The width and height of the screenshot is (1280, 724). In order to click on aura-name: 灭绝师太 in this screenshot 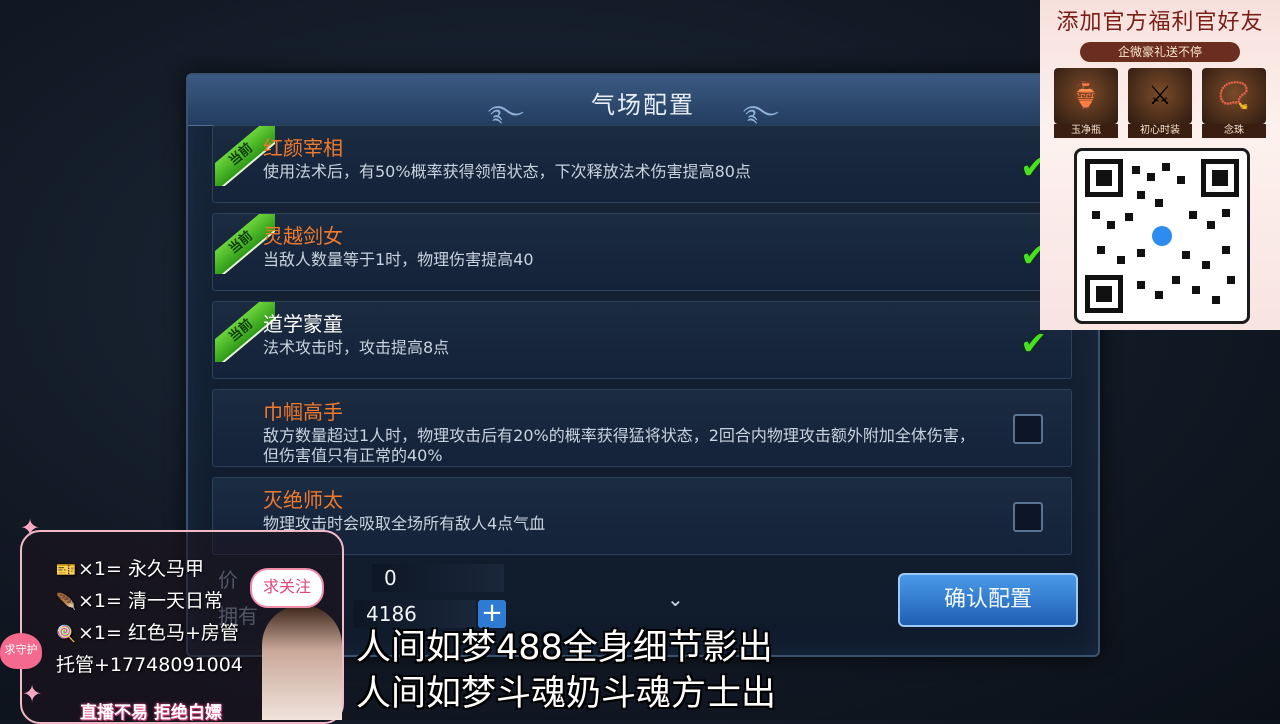, I will do `click(303, 500)`.